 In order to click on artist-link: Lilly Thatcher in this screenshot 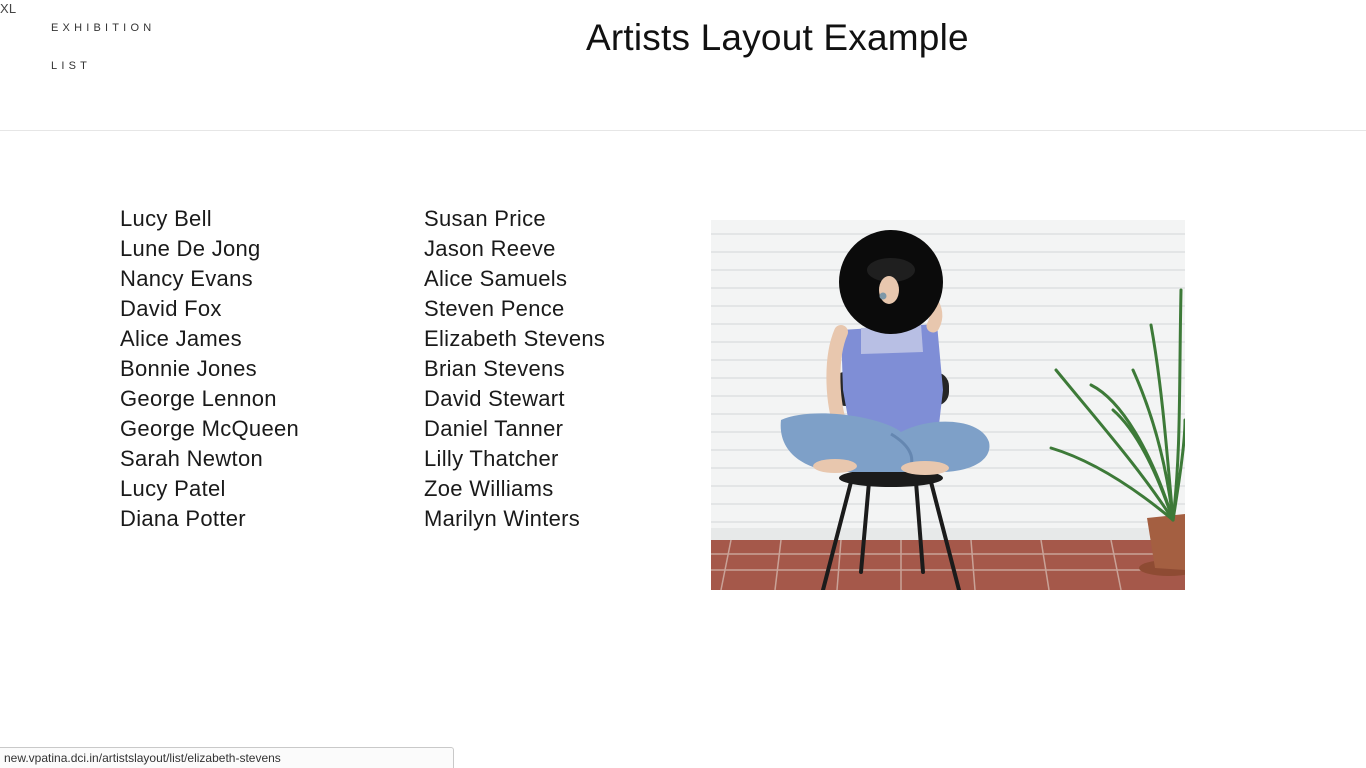, I will do `click(514, 460)`.